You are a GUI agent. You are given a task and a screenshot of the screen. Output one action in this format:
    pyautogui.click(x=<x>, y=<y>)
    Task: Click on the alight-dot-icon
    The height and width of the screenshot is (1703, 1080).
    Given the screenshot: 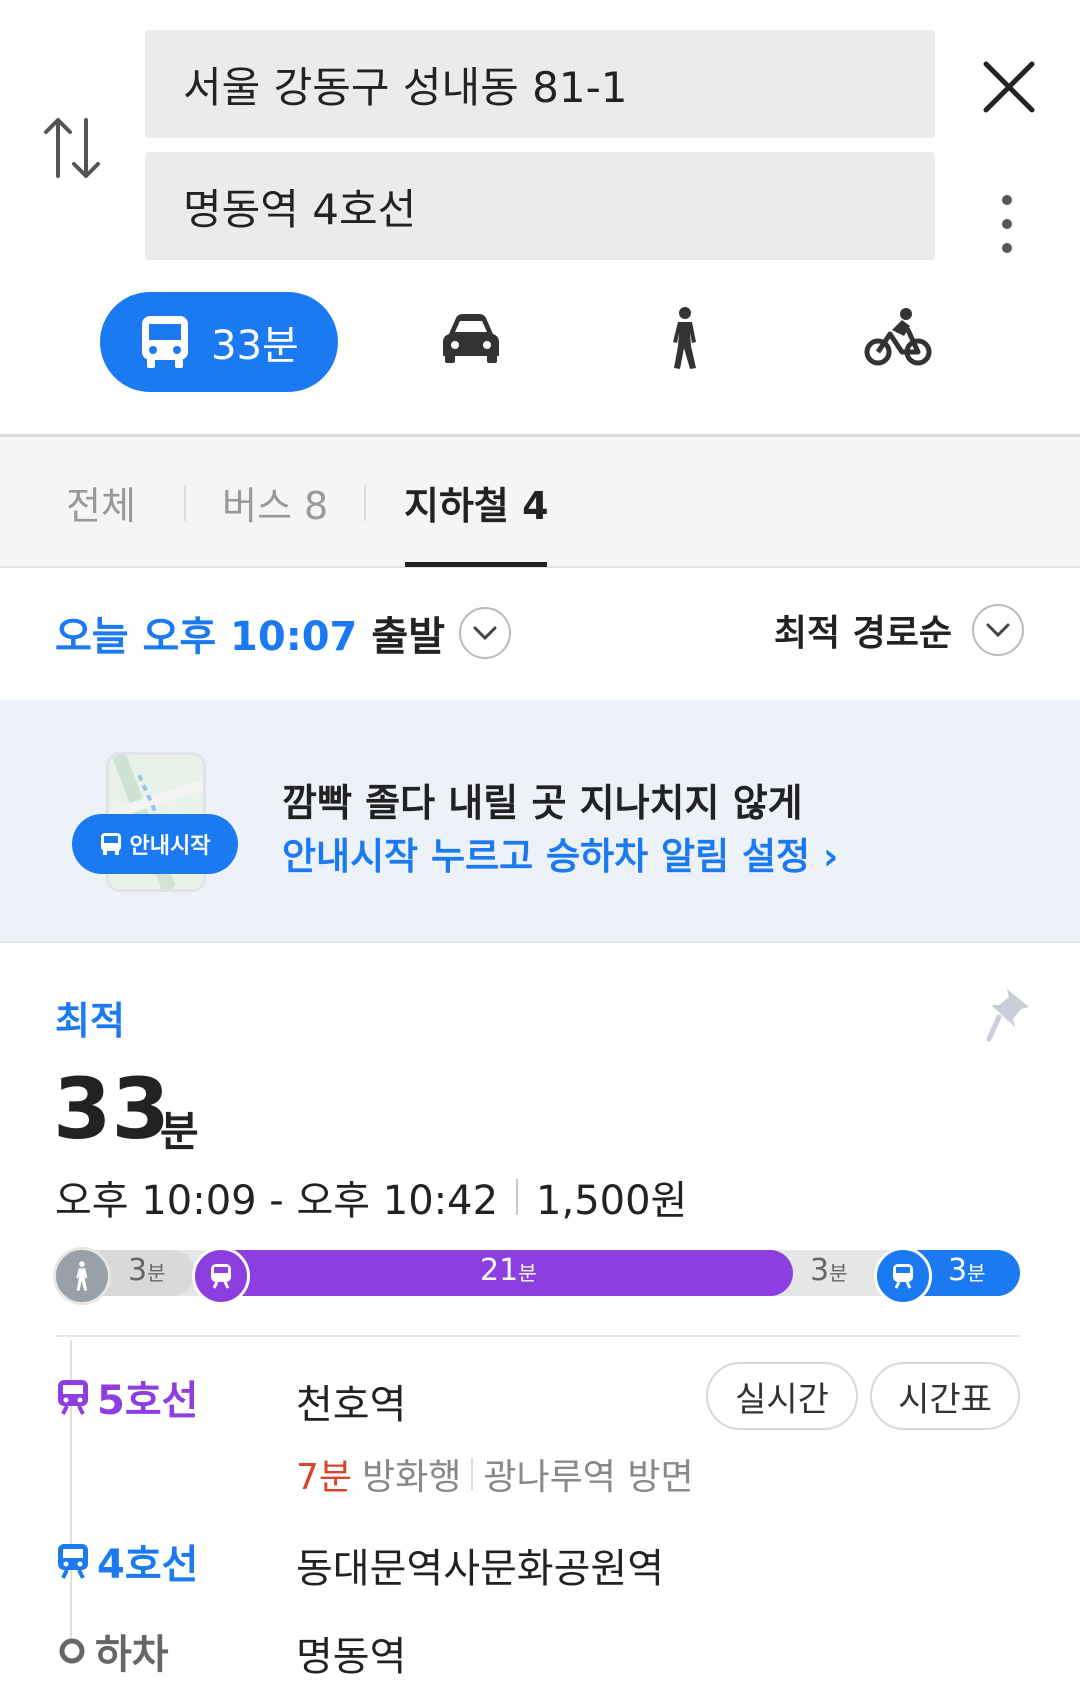 What is the action you would take?
    pyautogui.click(x=72, y=1651)
    